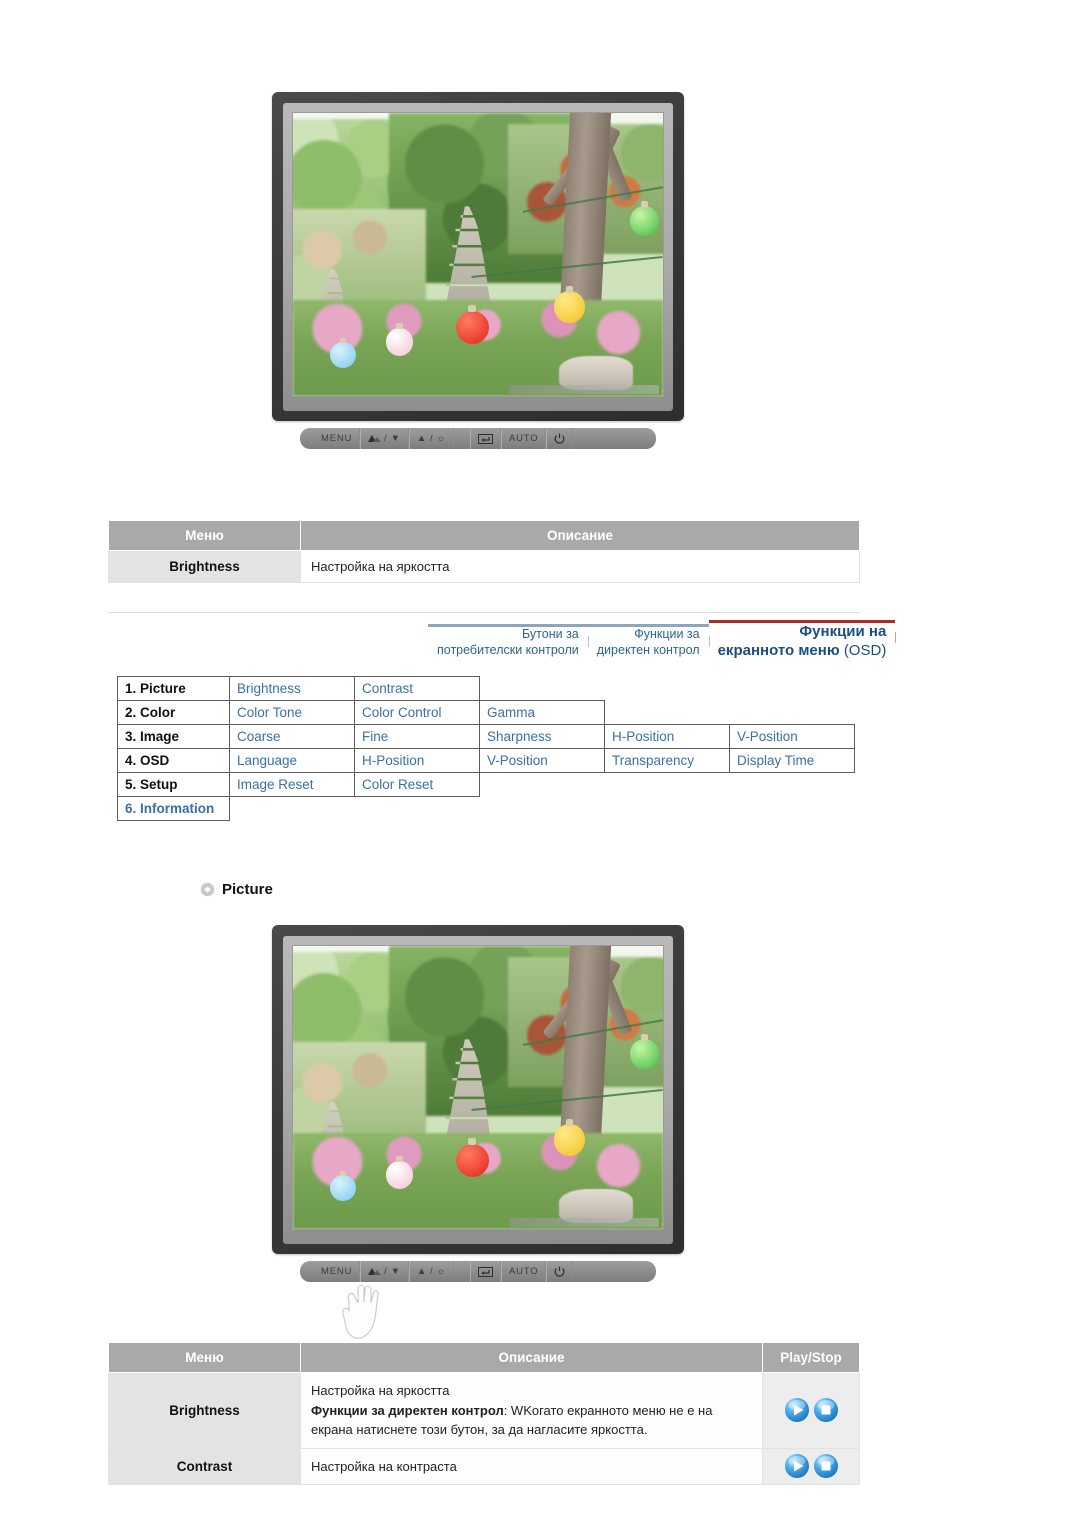  Describe the element at coordinates (484, 612) in the screenshot. I see `section-divider` at that location.